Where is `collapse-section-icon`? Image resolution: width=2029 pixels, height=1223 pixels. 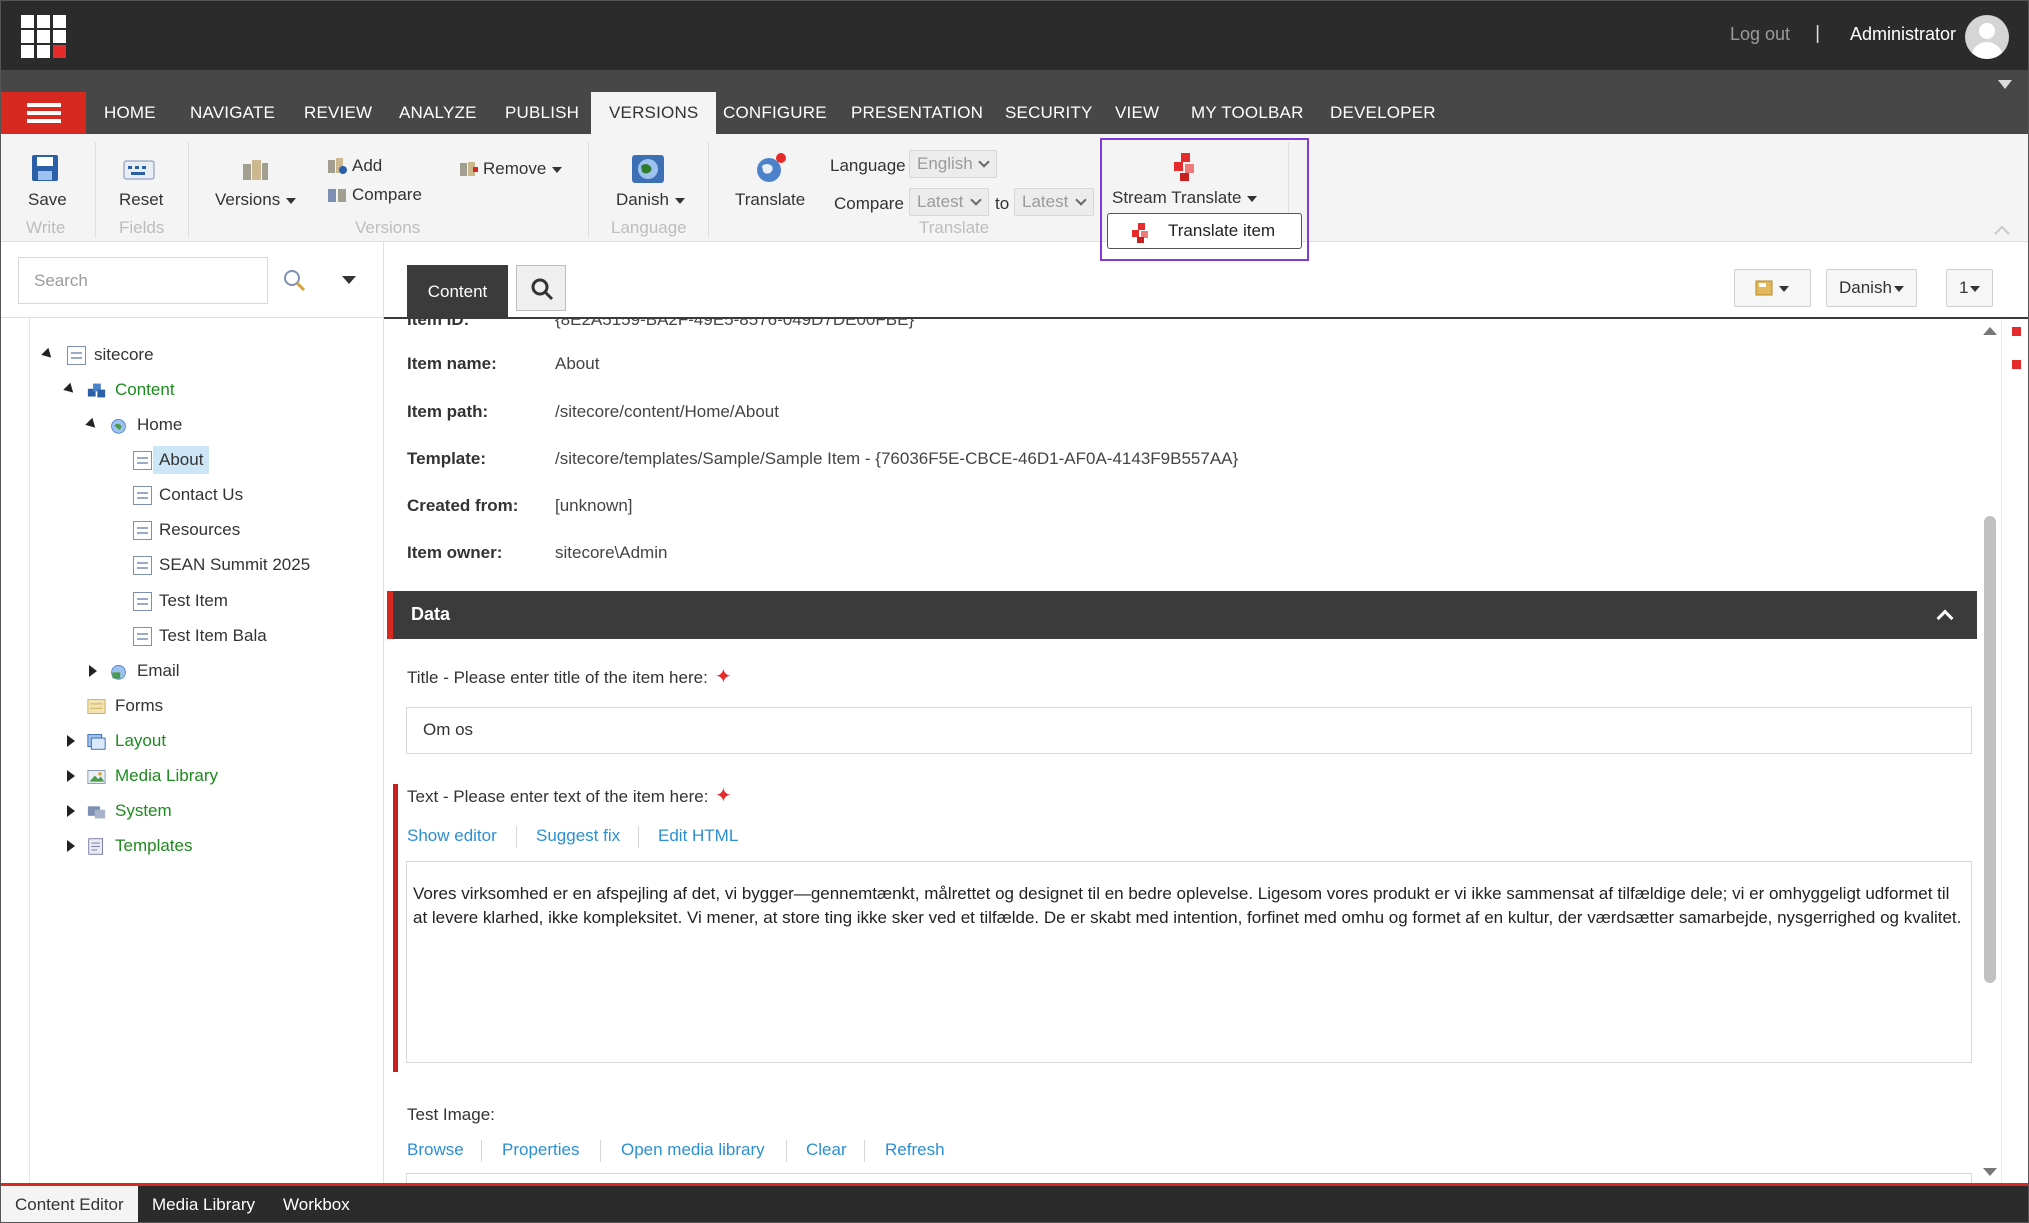 collapse-section-icon is located at coordinates (1945, 618).